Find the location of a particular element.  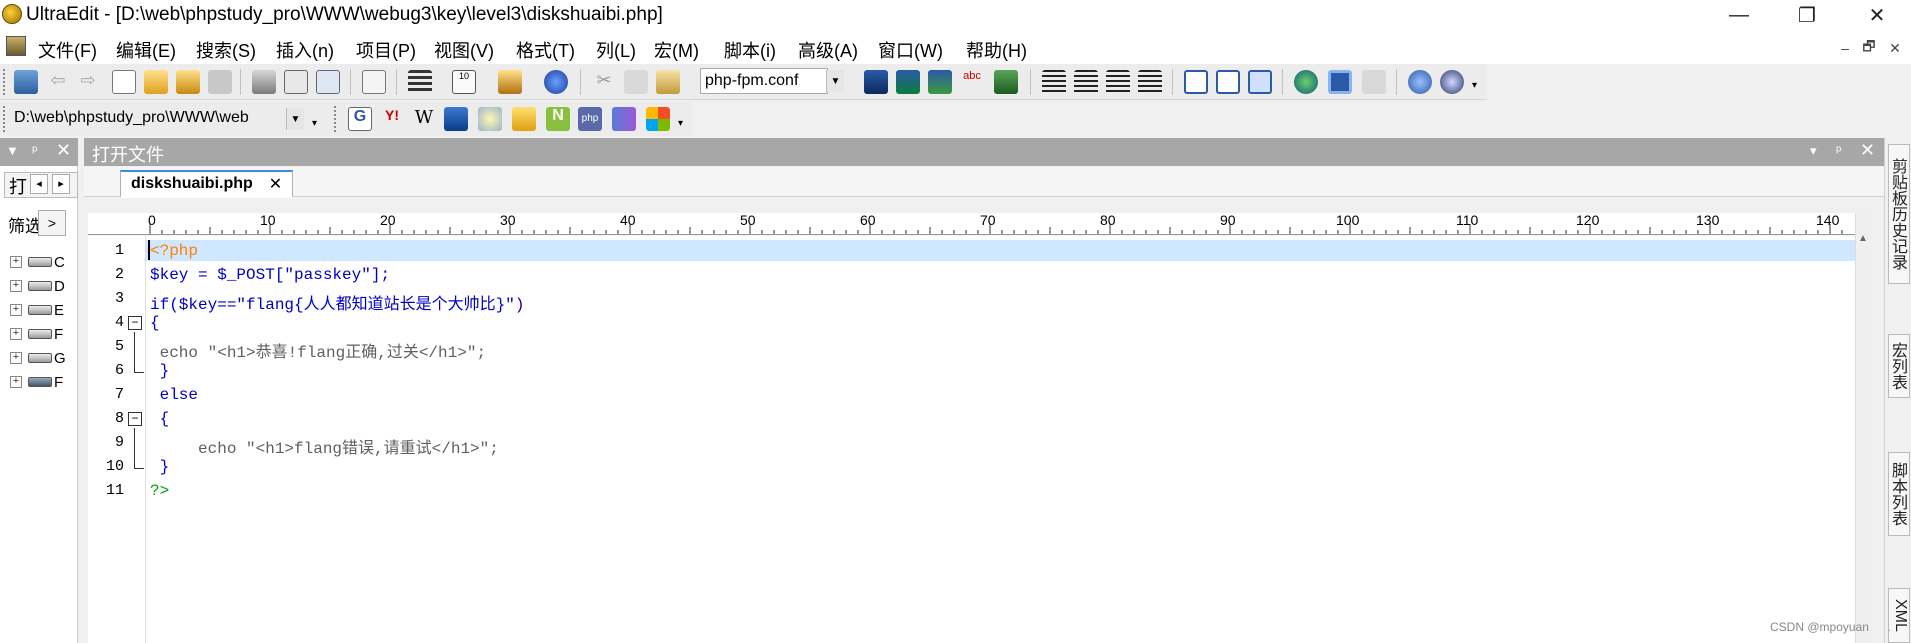

tree-item-drive: + G is located at coordinates (38, 358).